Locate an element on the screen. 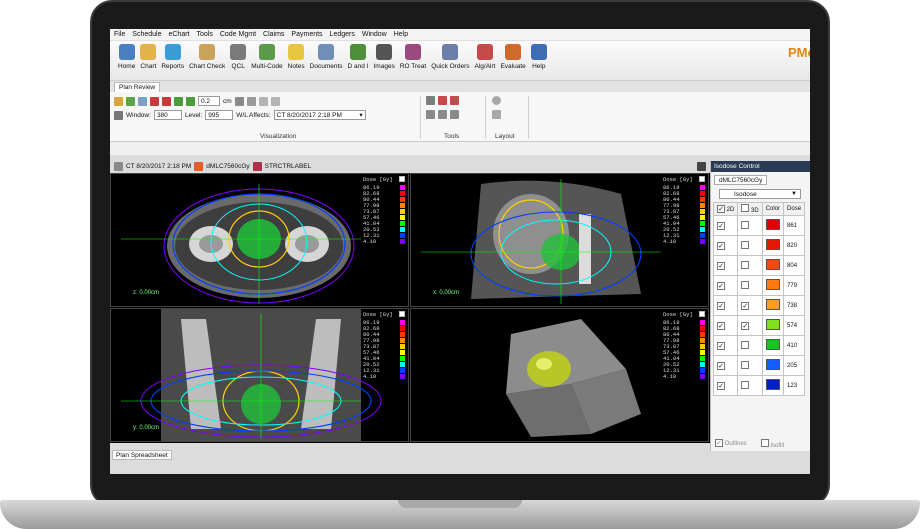  isofill-checkbox is located at coordinates (764, 443).